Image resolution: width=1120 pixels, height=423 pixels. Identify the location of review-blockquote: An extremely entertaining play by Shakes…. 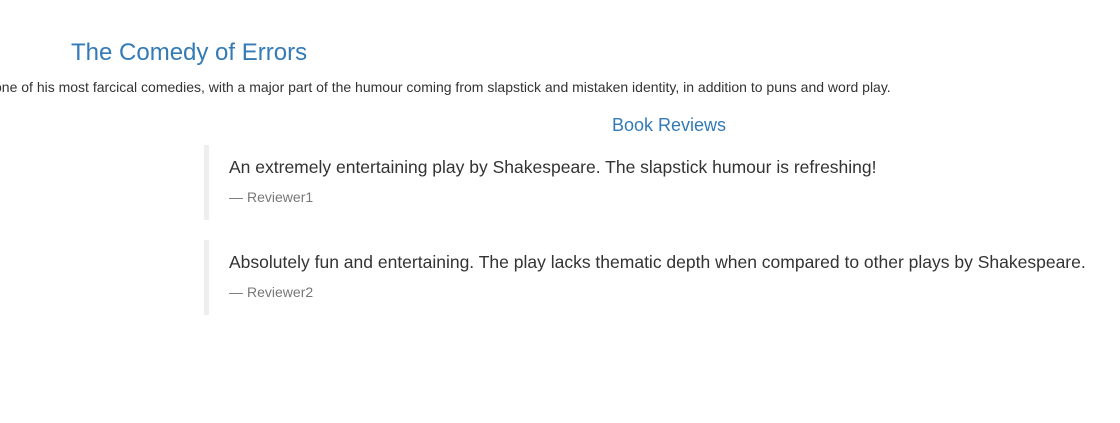
(659, 182).